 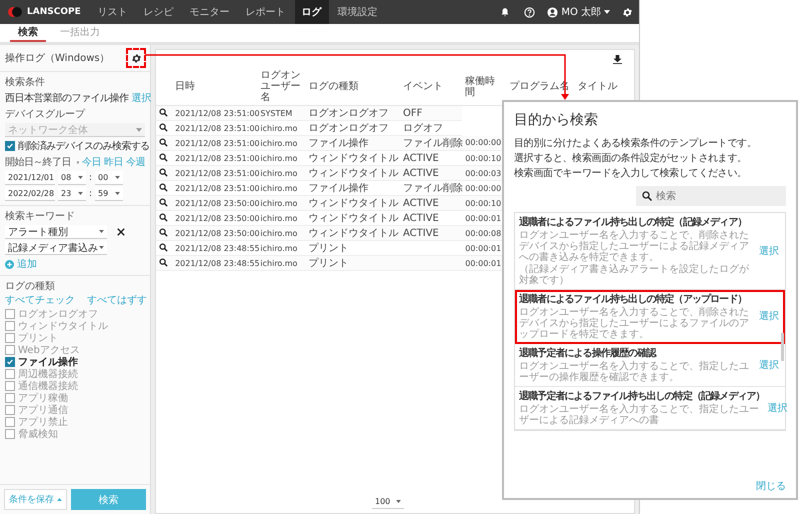 I want to click on nav-tab: 環境設定, so click(x=357, y=12).